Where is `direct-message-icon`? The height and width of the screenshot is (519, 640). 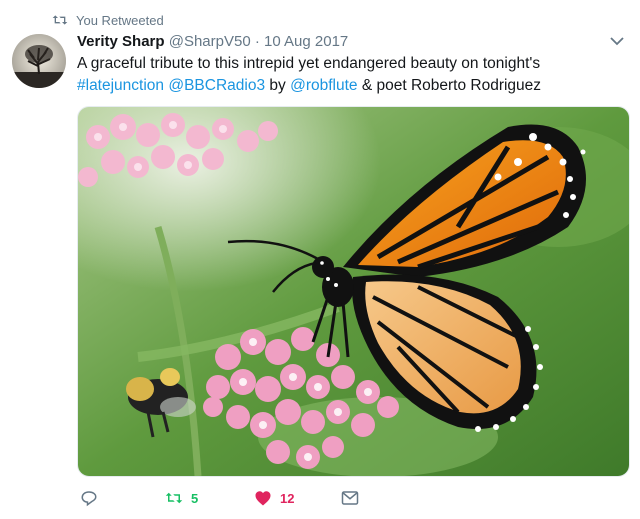
direct-message-icon is located at coordinates (350, 498).